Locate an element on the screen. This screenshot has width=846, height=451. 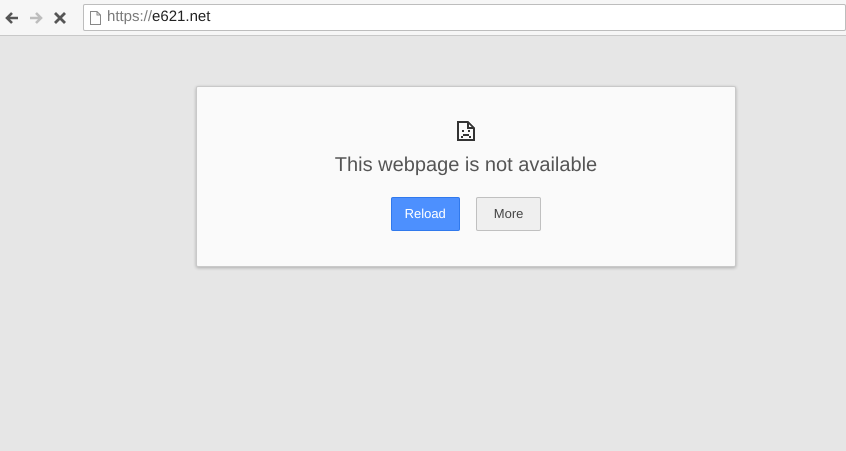
page-icon is located at coordinates (95, 17).